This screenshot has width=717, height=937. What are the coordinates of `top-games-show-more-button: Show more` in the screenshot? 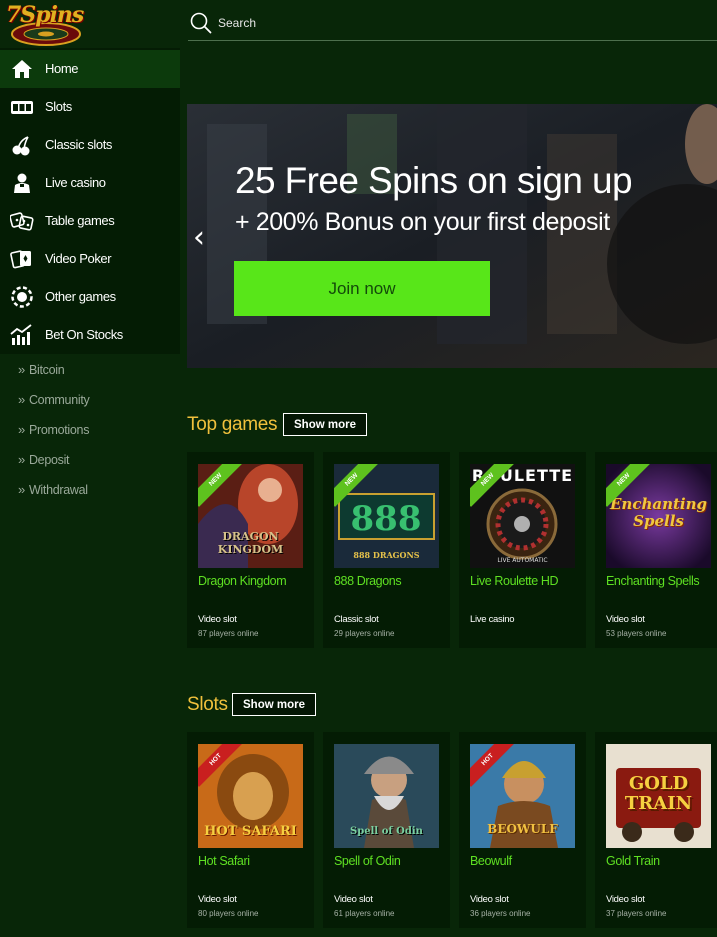 It's located at (325, 424).